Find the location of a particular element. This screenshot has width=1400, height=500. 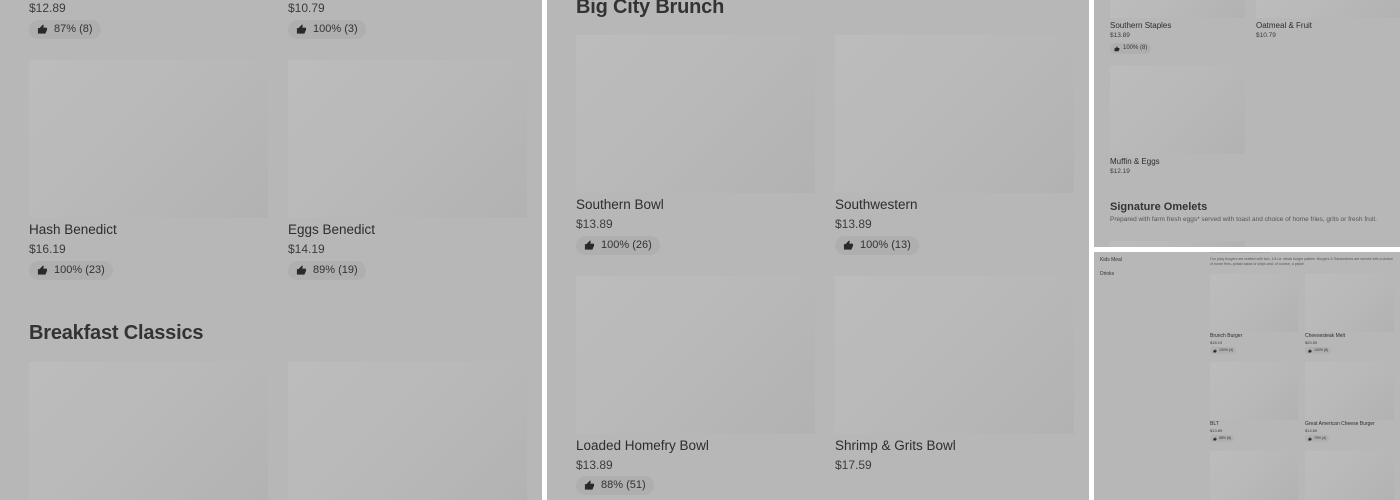

item-name: Oatmeal & Fruit is located at coordinates (1284, 25).